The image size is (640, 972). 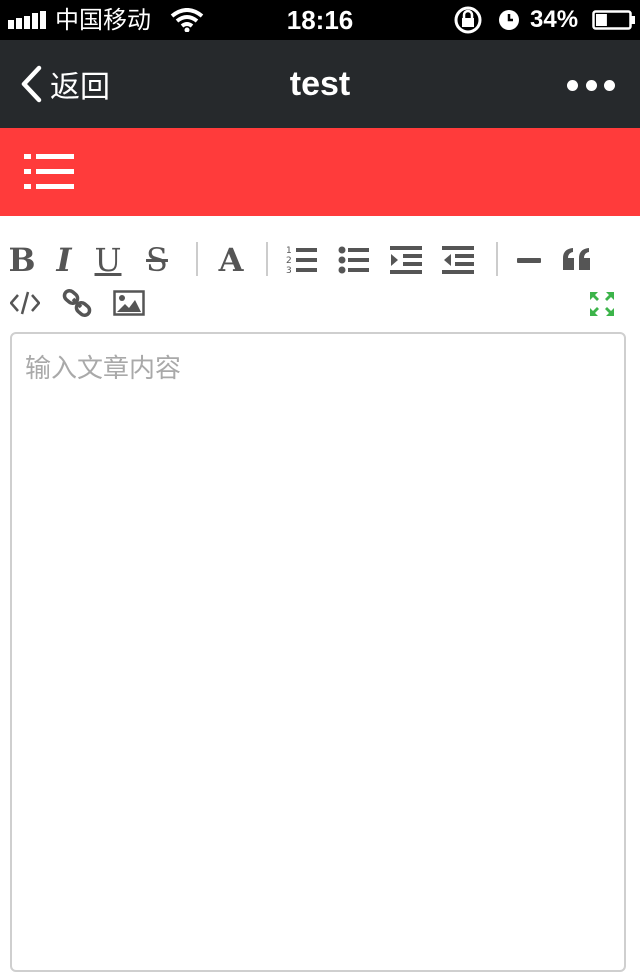 I want to click on link-icon, so click(x=77, y=303).